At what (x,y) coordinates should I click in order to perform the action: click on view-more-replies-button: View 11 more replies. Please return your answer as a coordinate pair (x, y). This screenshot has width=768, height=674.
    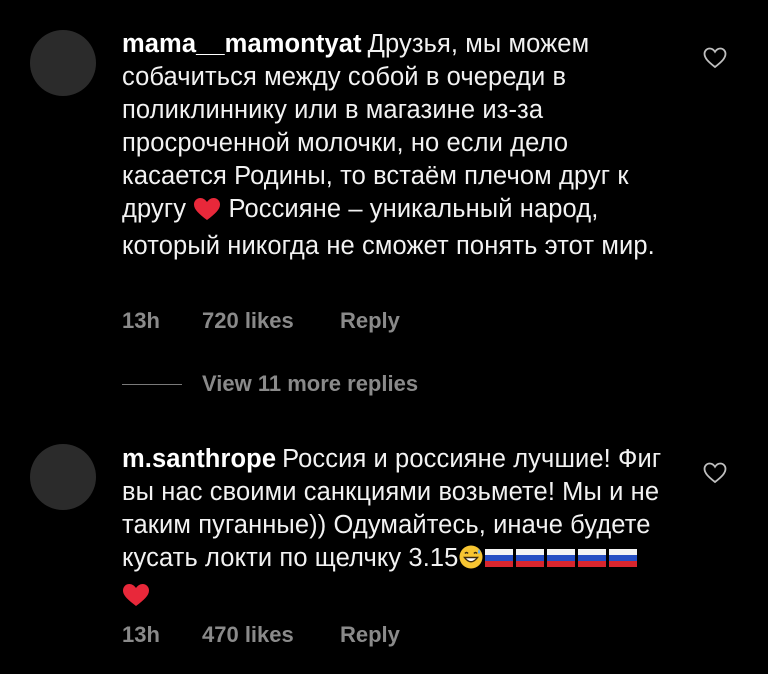
    Looking at the image, I should click on (270, 384).